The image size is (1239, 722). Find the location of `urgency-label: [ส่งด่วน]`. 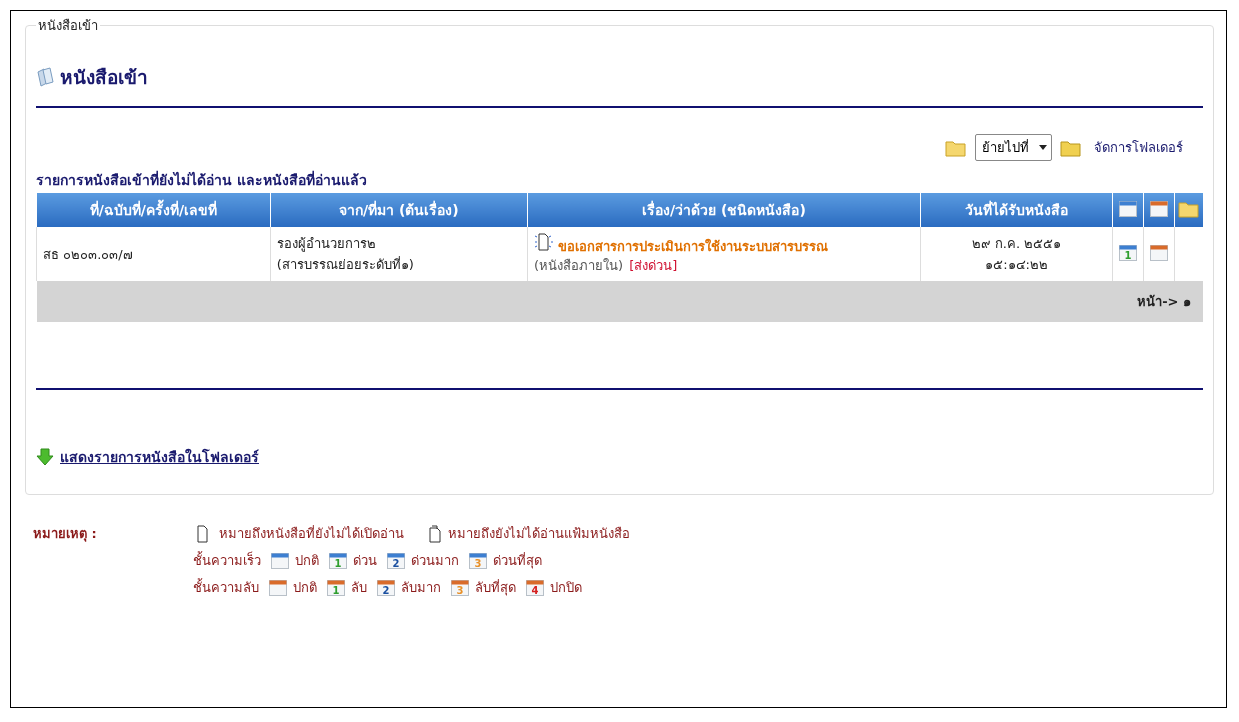

urgency-label: [ส่งด่วน] is located at coordinates (653, 265).